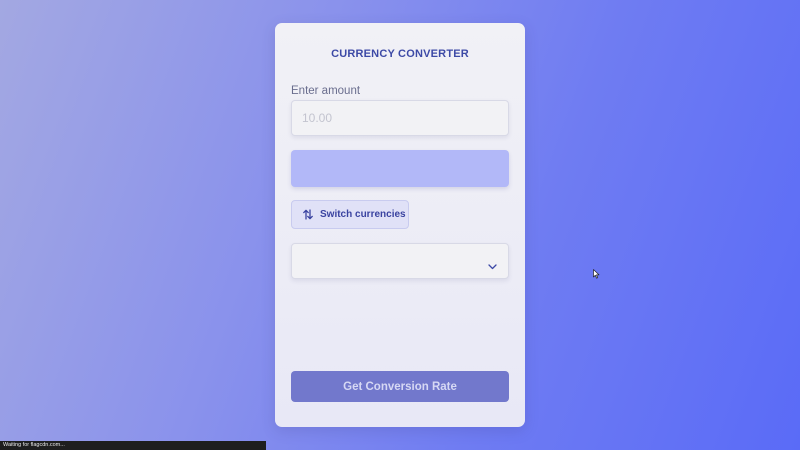 The height and width of the screenshot is (450, 800). What do you see at coordinates (400, 118) in the screenshot?
I see `amount-input` at bounding box center [400, 118].